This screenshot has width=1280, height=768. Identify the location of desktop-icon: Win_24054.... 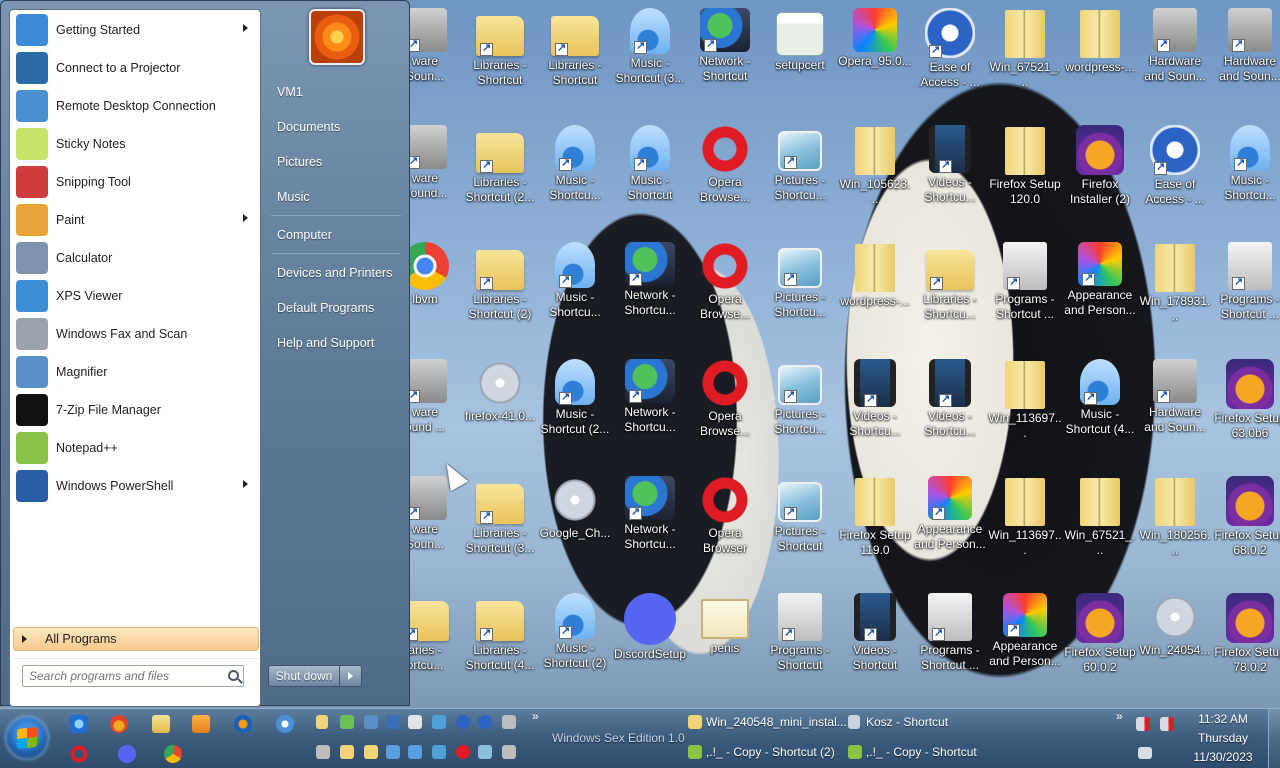
(1175, 642).